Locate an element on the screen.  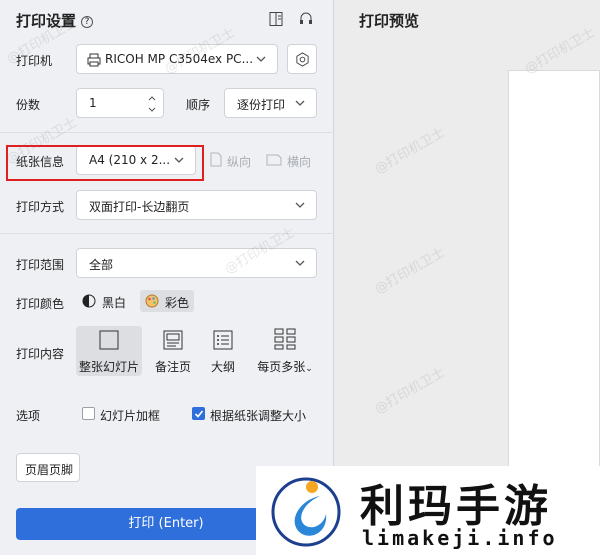
range-label: 打印范围 is located at coordinates (40, 265).